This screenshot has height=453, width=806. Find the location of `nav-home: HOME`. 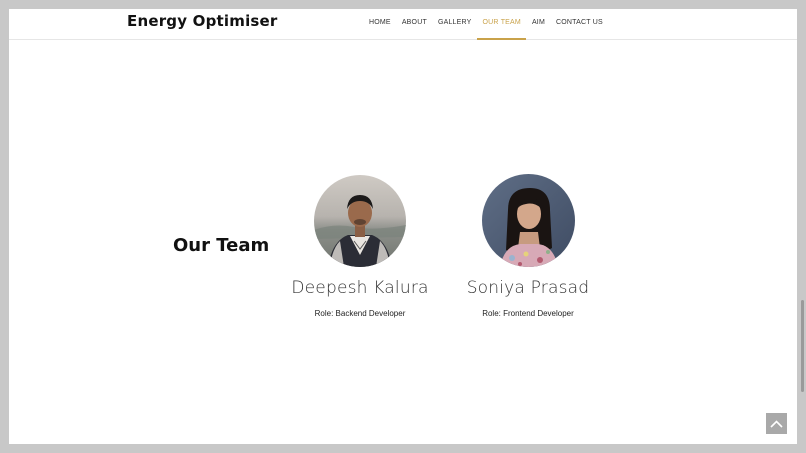

nav-home: HOME is located at coordinates (380, 24).